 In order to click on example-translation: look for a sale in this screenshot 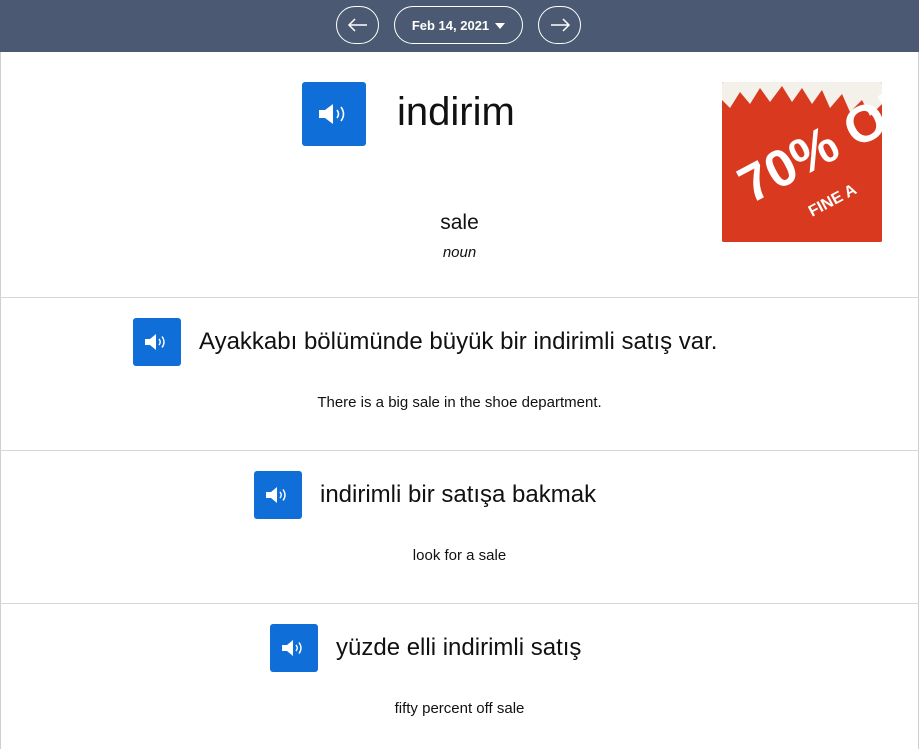, I will do `click(459, 555)`.